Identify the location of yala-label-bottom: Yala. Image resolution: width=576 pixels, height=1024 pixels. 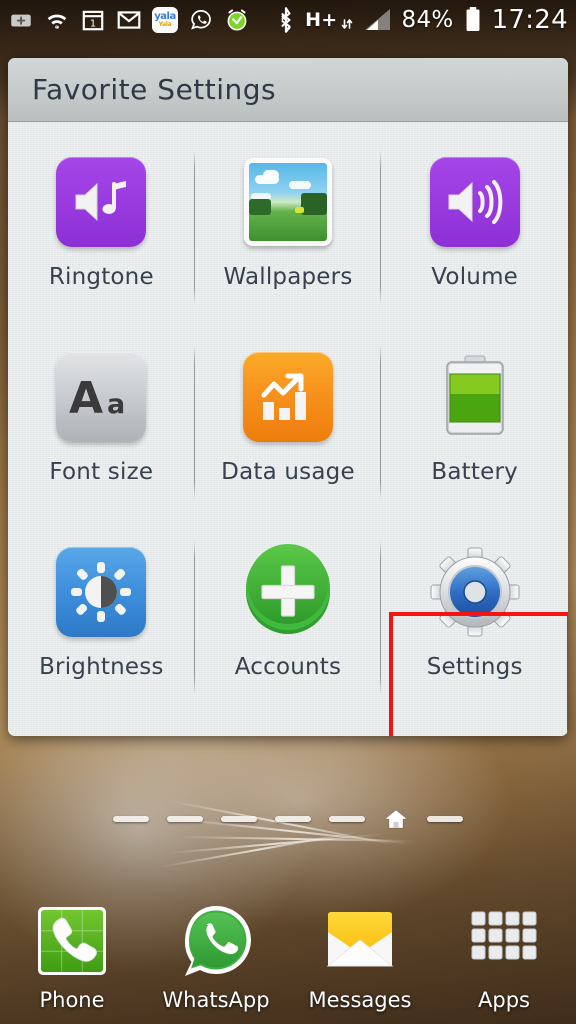
(165, 24).